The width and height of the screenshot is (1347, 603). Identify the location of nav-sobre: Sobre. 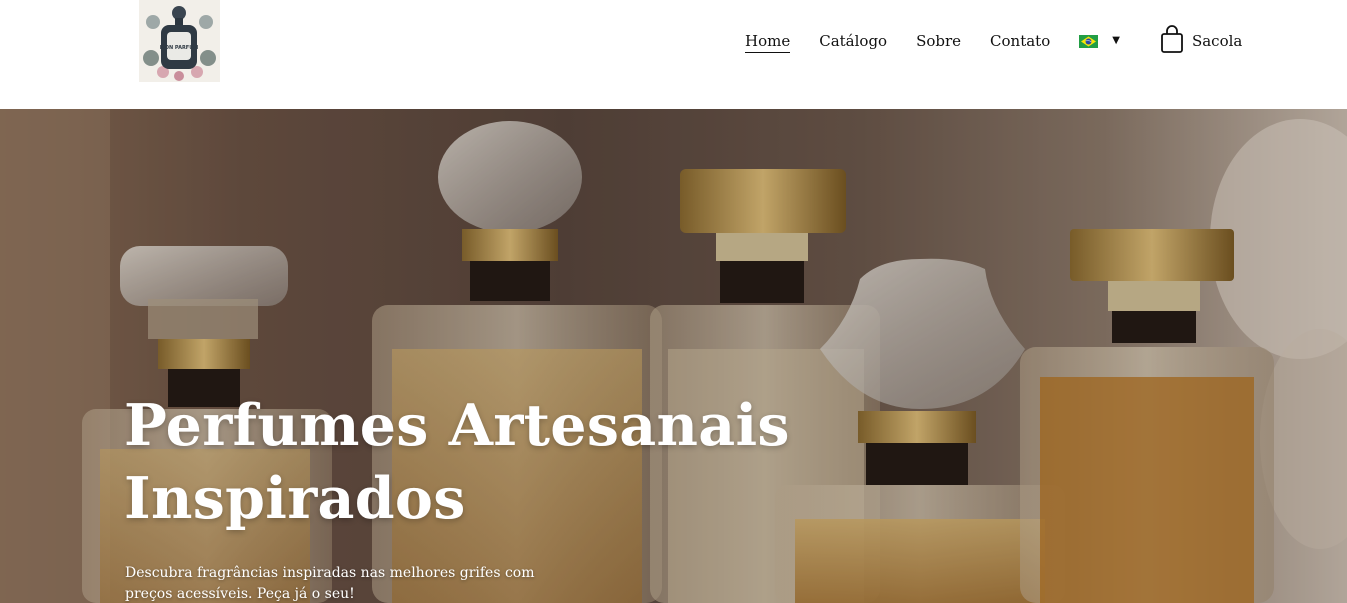
(938, 41).